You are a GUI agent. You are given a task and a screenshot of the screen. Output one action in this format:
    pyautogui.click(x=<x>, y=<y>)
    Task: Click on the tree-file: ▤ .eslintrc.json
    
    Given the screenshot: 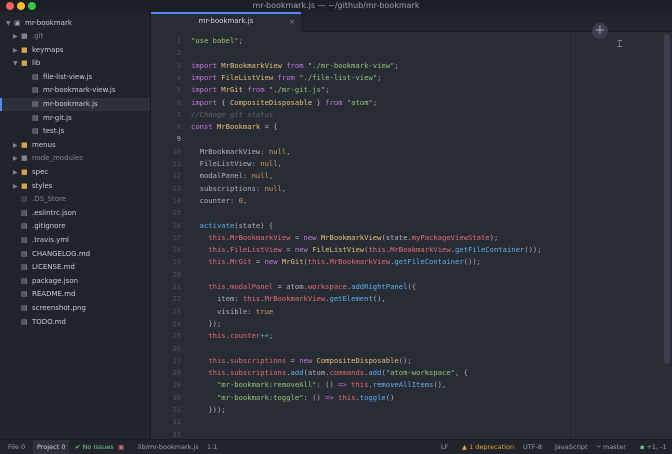 What is the action you would take?
    pyautogui.click(x=75, y=213)
    